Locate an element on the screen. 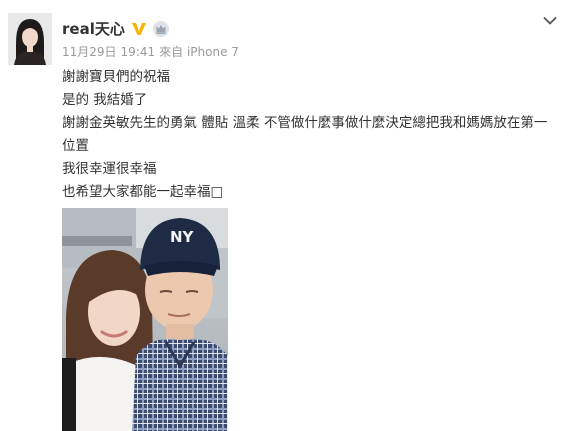 This screenshot has width=566, height=431. post-line: 謝謝金英敏先生的勇氣 體貼 溫柔 不管做什麼事做什麼決定總把我和媽媽放在第一位置 is located at coordinates (305, 134).